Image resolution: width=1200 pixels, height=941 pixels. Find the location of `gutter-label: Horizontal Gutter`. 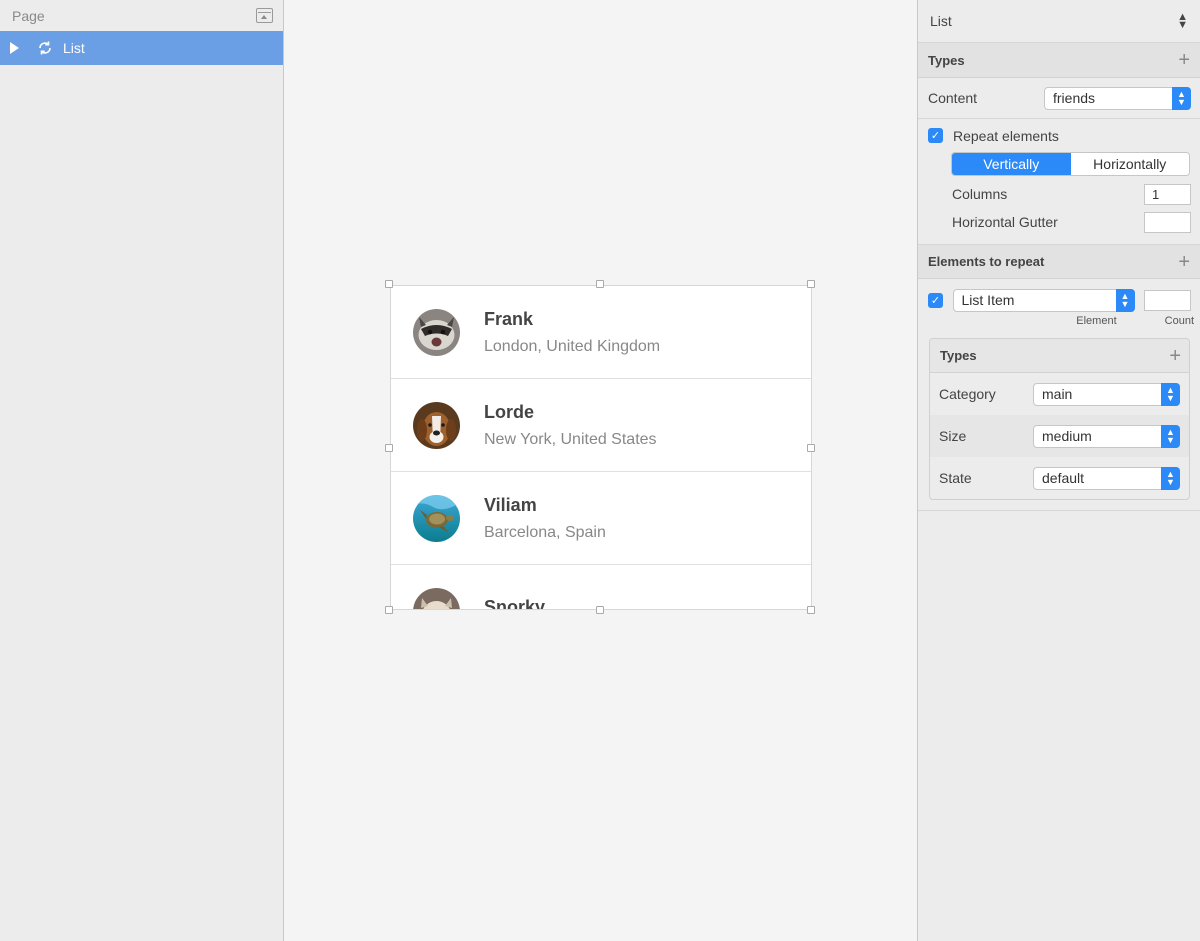

gutter-label: Horizontal Gutter is located at coordinates (1005, 222).